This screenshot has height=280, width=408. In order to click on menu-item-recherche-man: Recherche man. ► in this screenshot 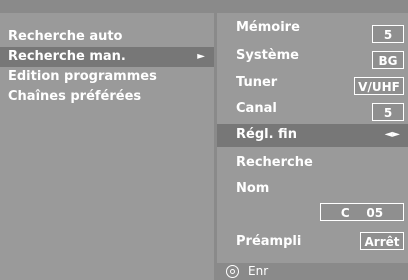, I will do `click(107, 57)`.